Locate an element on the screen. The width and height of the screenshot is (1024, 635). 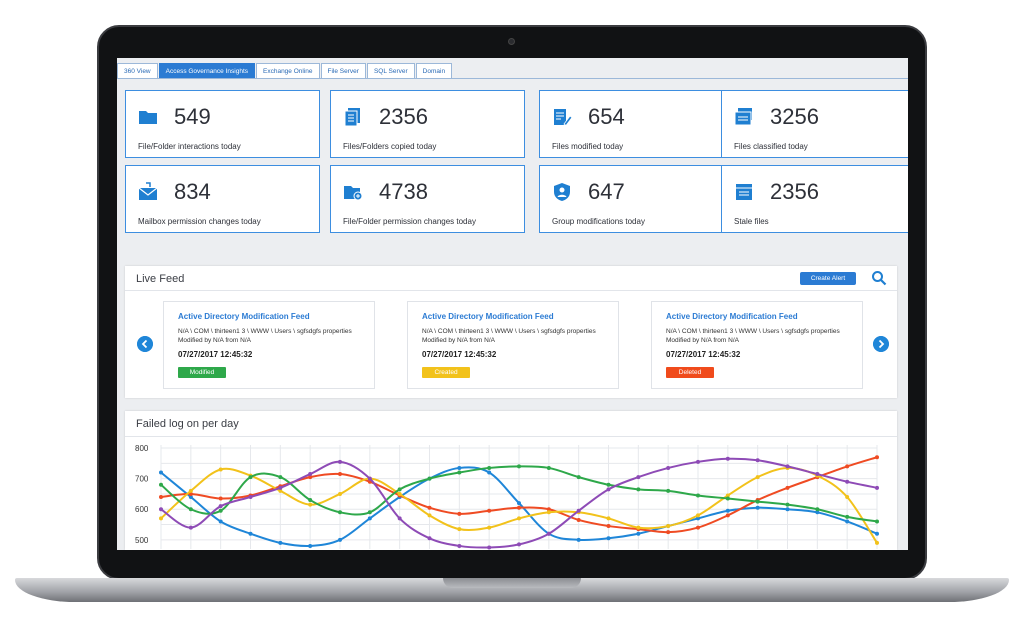
y-tick-label: 500 is located at coordinates (142, 540).